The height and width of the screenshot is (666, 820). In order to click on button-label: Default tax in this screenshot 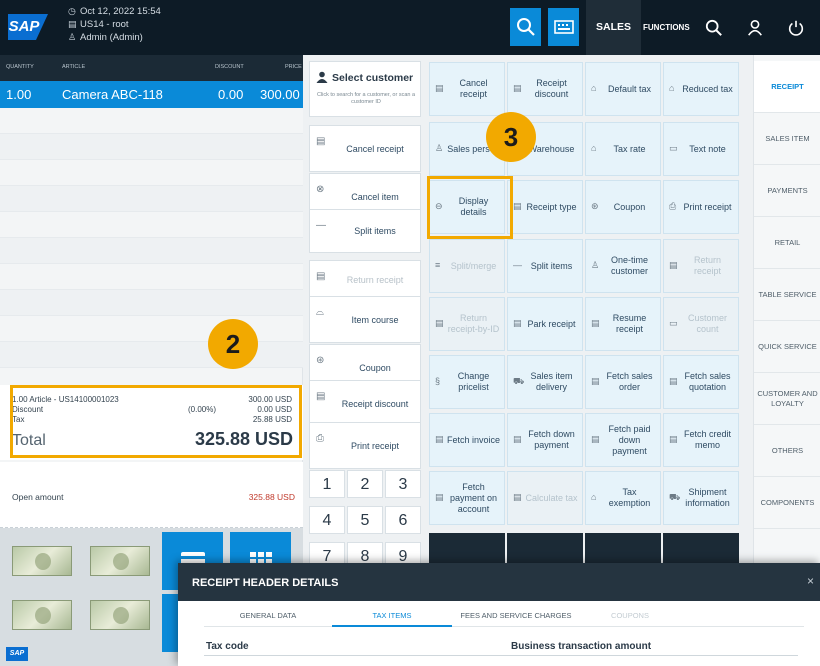, I will do `click(629, 88)`.